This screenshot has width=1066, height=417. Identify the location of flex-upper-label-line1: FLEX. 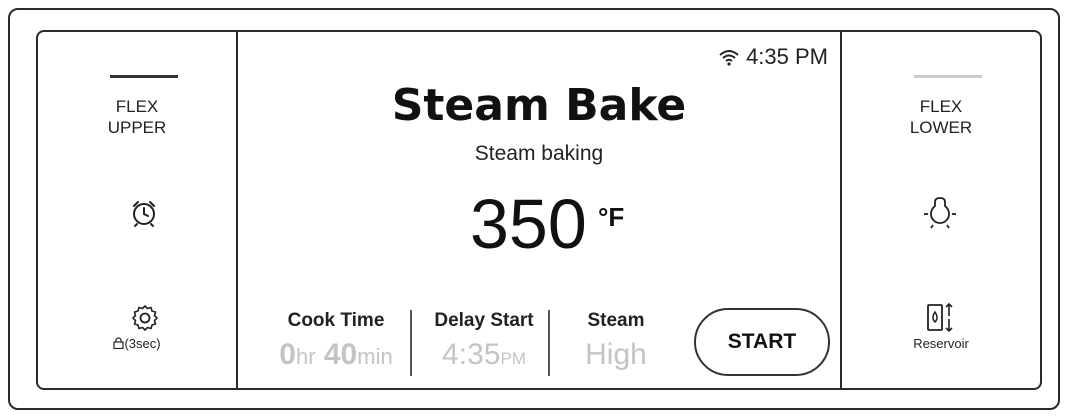
(137, 106).